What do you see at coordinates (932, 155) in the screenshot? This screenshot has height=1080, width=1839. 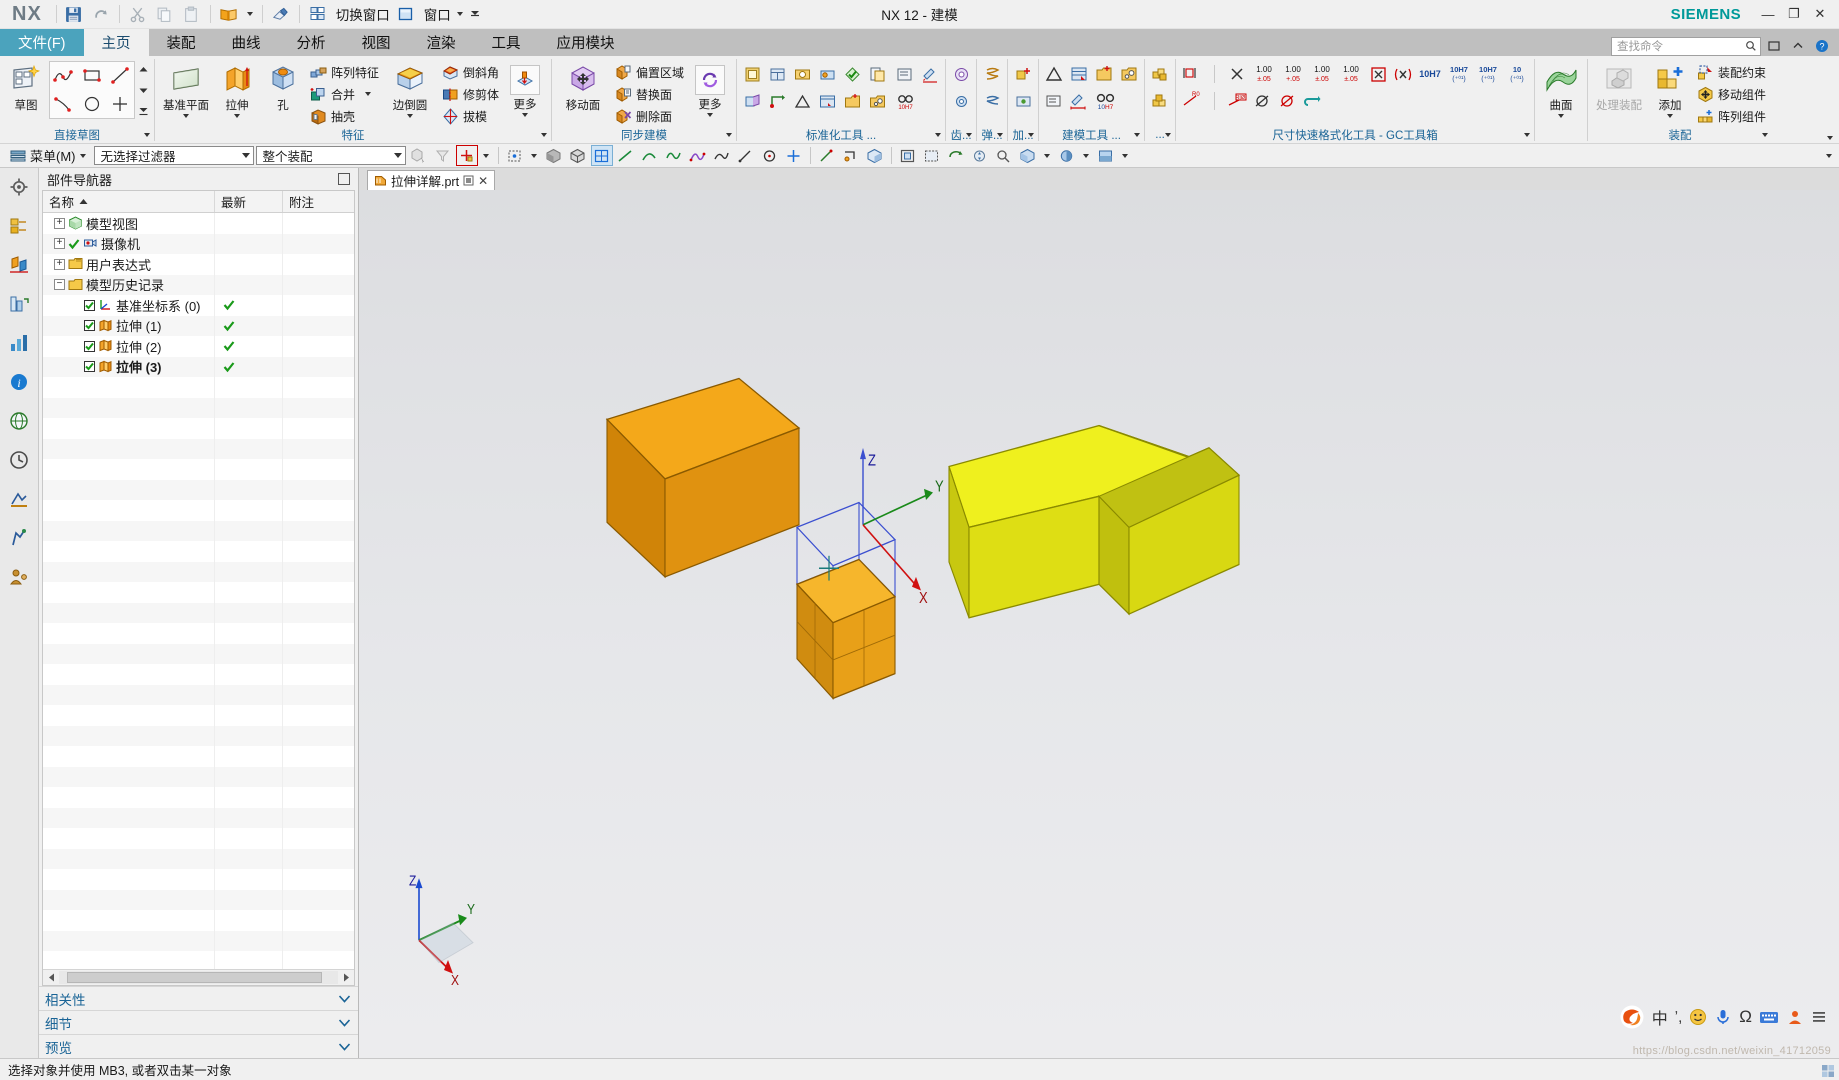 I see `zoom-window-icon` at bounding box center [932, 155].